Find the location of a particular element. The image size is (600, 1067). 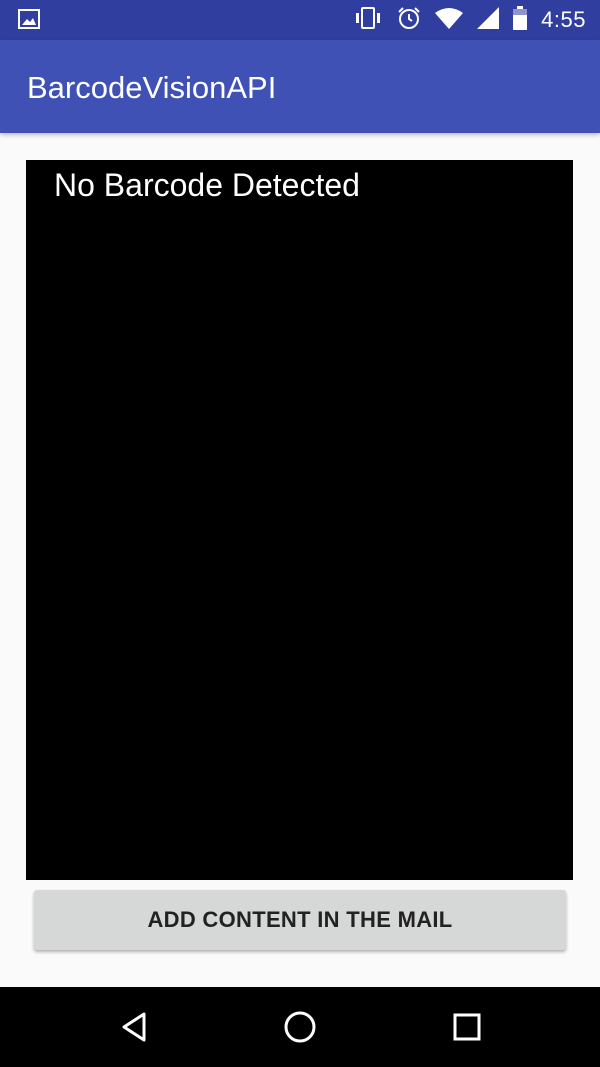

recents-icon is located at coordinates (467, 1027).